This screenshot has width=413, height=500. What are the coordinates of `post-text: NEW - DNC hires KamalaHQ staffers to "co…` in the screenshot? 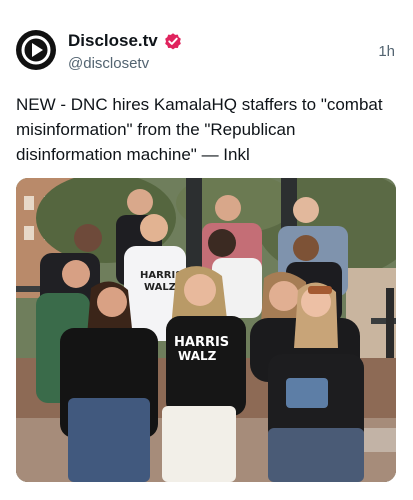 It's located at (199, 129).